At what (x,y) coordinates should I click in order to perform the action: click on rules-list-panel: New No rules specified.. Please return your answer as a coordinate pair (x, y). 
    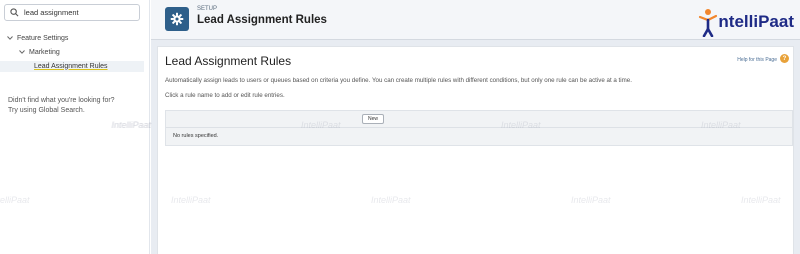
    Looking at the image, I should click on (479, 128).